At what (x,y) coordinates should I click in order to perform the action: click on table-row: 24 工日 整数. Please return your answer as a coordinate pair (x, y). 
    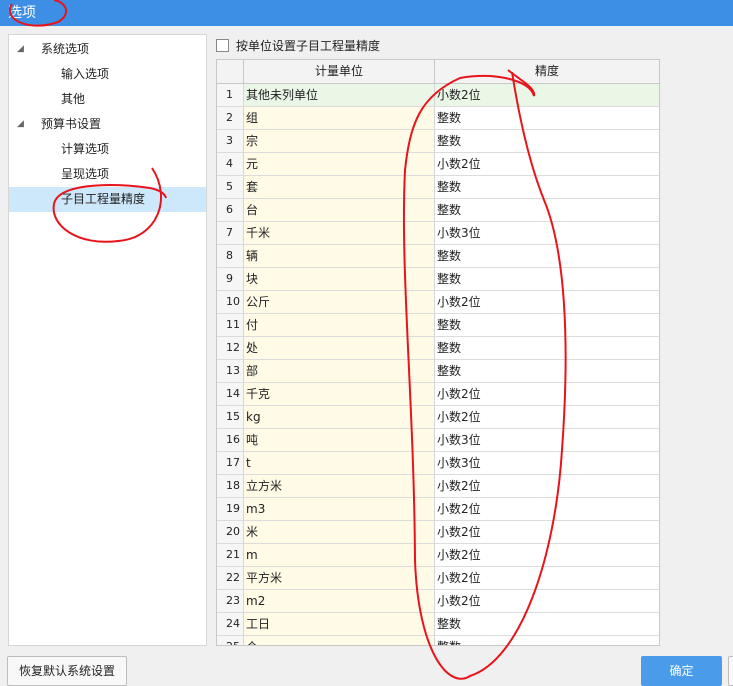
    Looking at the image, I should click on (438, 624).